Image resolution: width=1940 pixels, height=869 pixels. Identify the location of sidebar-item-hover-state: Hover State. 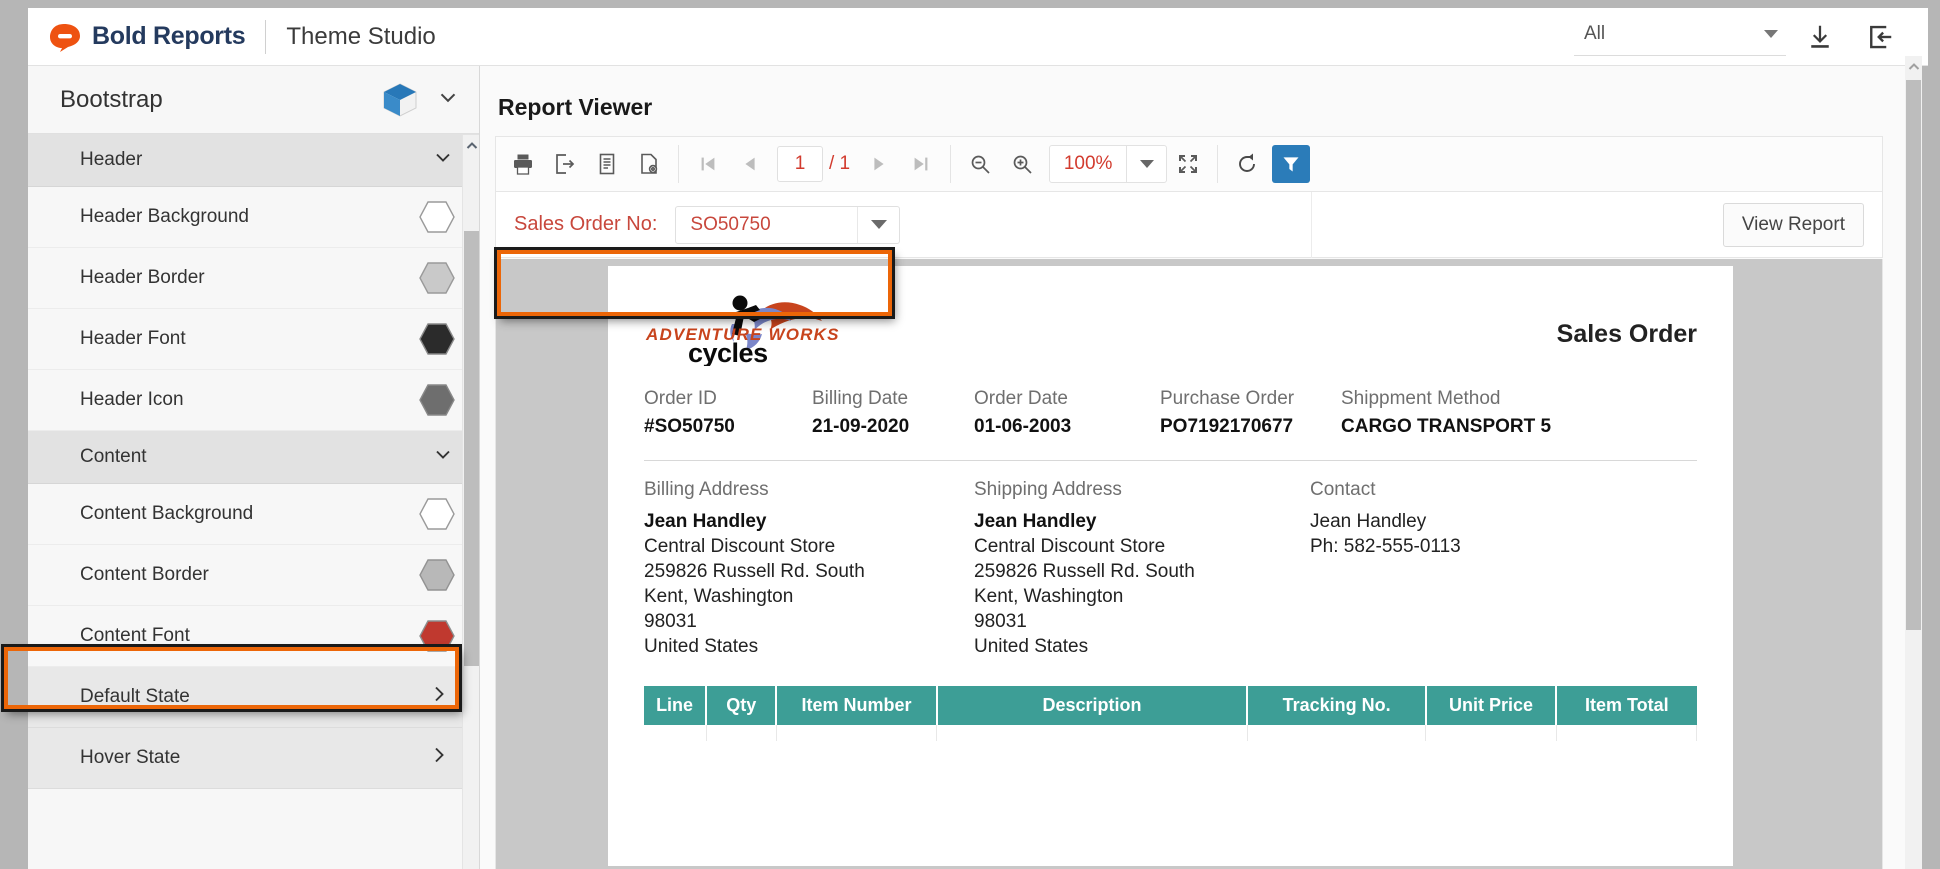
(253, 758).